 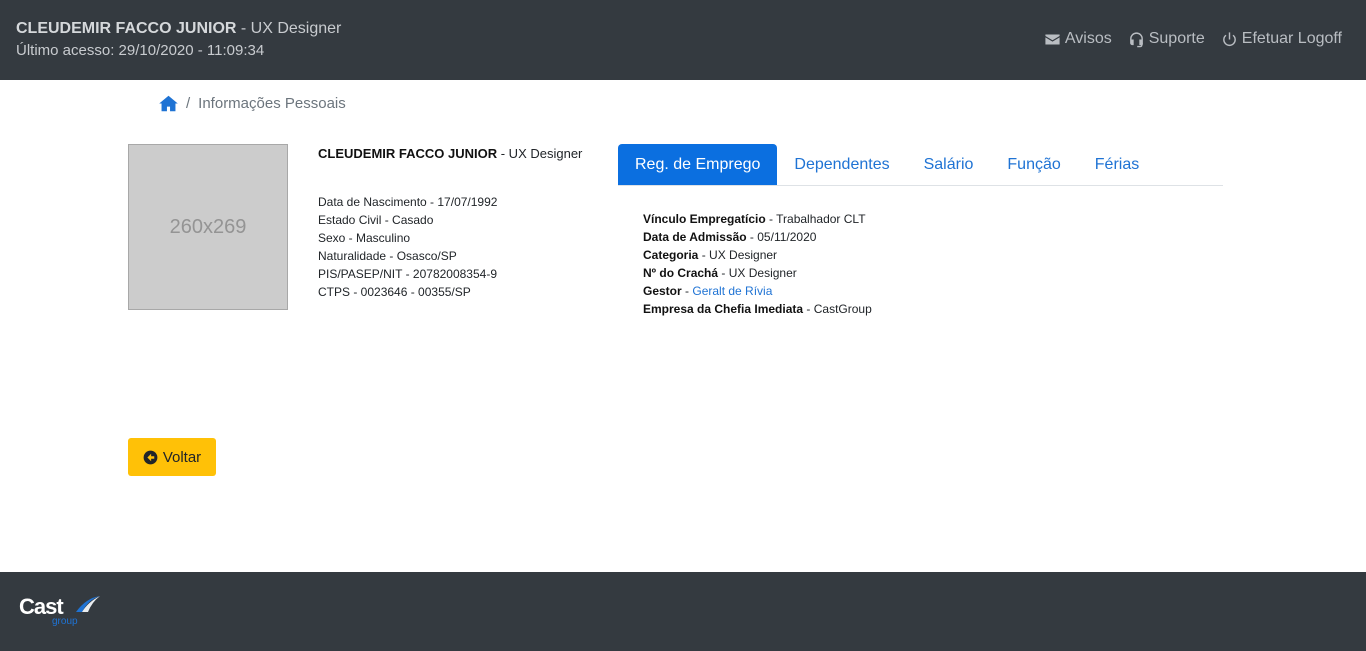 I want to click on detail-birthplace: Naturalidade - Osasco/SP, so click(x=387, y=256).